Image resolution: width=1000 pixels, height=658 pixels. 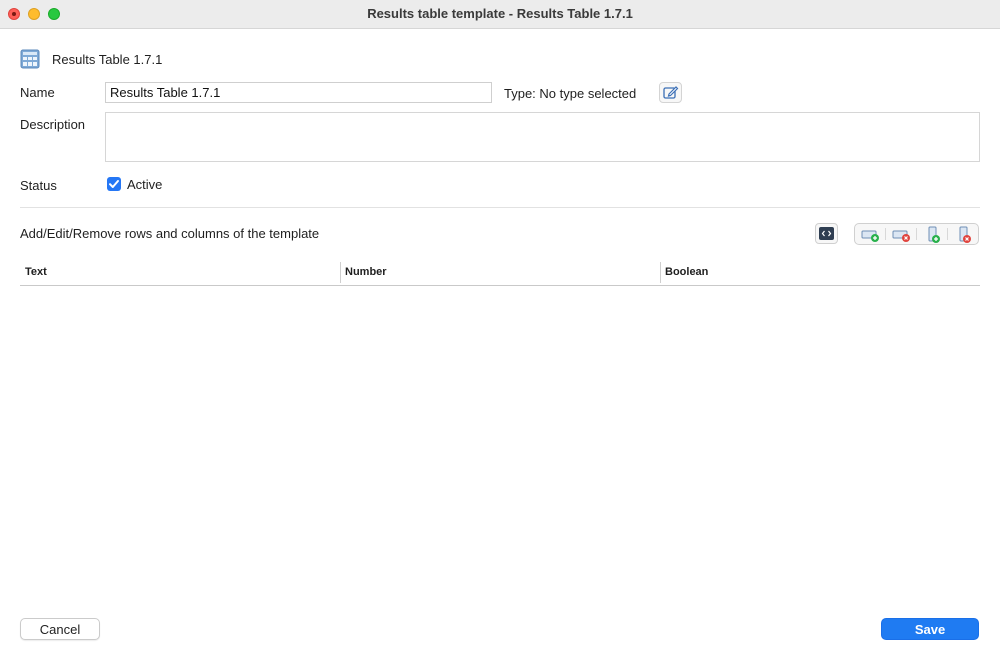 What do you see at coordinates (30, 59) in the screenshot?
I see `calculator-table-icon` at bounding box center [30, 59].